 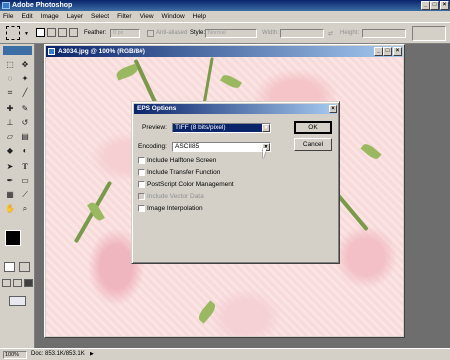 What do you see at coordinates (25, 180) in the screenshot?
I see `shape-icon: ▭` at bounding box center [25, 180].